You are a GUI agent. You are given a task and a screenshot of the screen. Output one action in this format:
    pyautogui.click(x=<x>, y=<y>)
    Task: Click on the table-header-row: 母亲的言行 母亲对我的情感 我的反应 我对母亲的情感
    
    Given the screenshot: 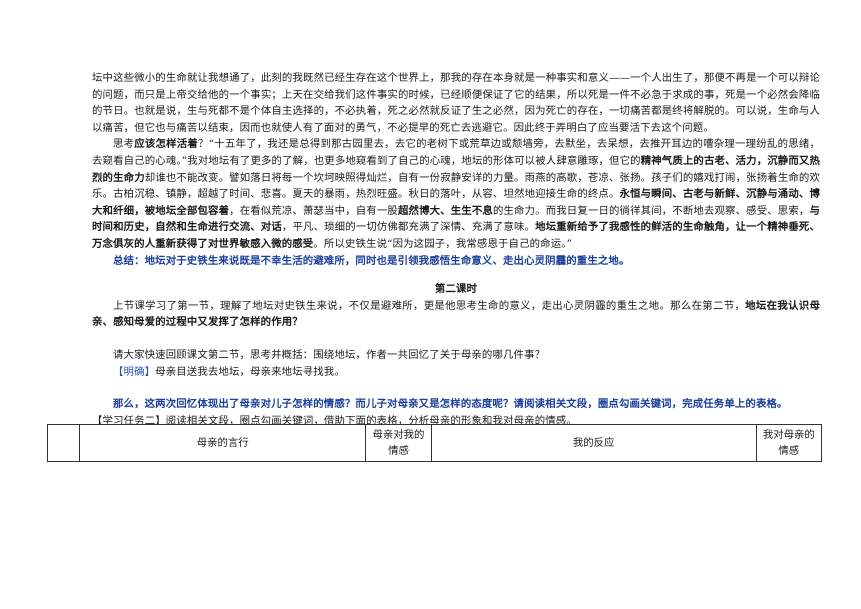 What is the action you would take?
    pyautogui.click(x=434, y=443)
    